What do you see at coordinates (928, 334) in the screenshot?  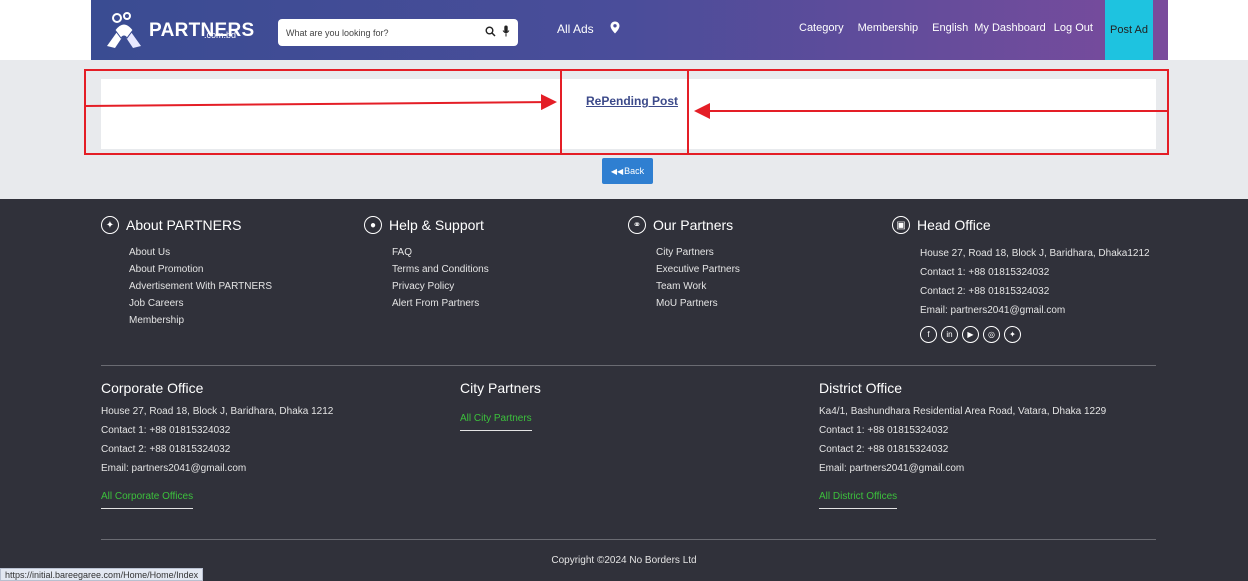 I see `facebook-icon: f` at bounding box center [928, 334].